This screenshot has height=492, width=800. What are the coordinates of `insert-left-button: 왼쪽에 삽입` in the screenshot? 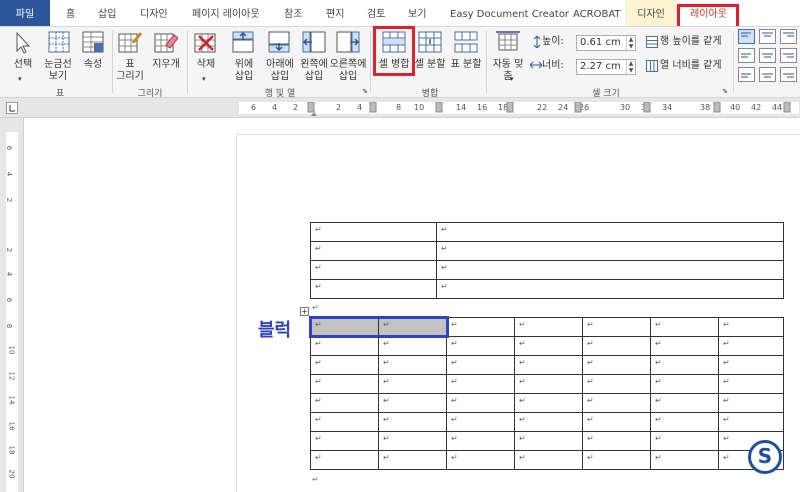 It's located at (314, 71).